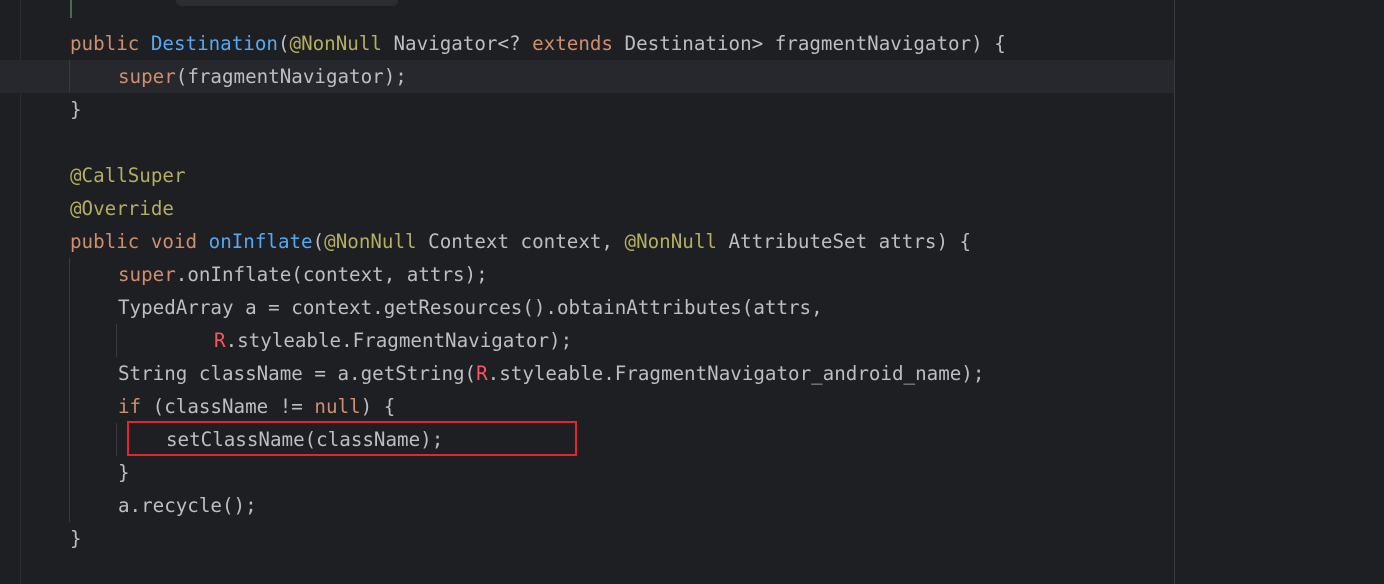 The height and width of the screenshot is (584, 1384). What do you see at coordinates (572, 43) in the screenshot?
I see `keyword-extends: extends` at bounding box center [572, 43].